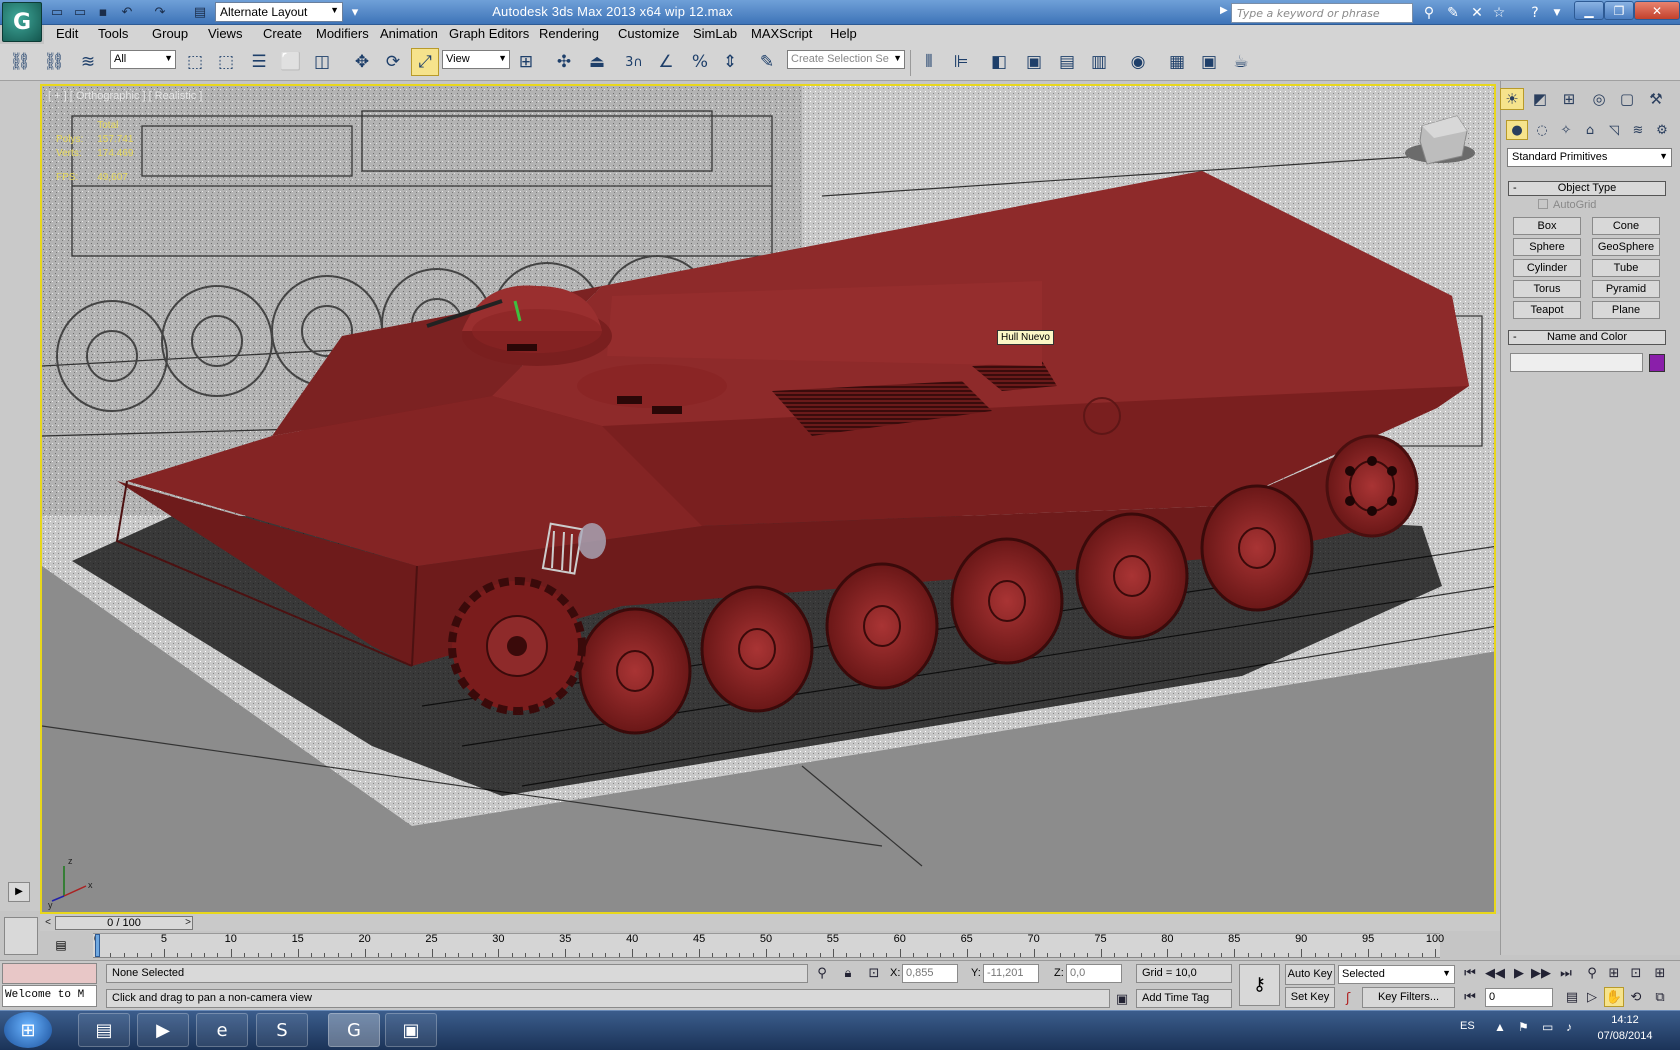 The height and width of the screenshot is (1050, 1680). Describe the element at coordinates (1224, 10) in the screenshot. I see `search-expand-icon: ▶` at that location.